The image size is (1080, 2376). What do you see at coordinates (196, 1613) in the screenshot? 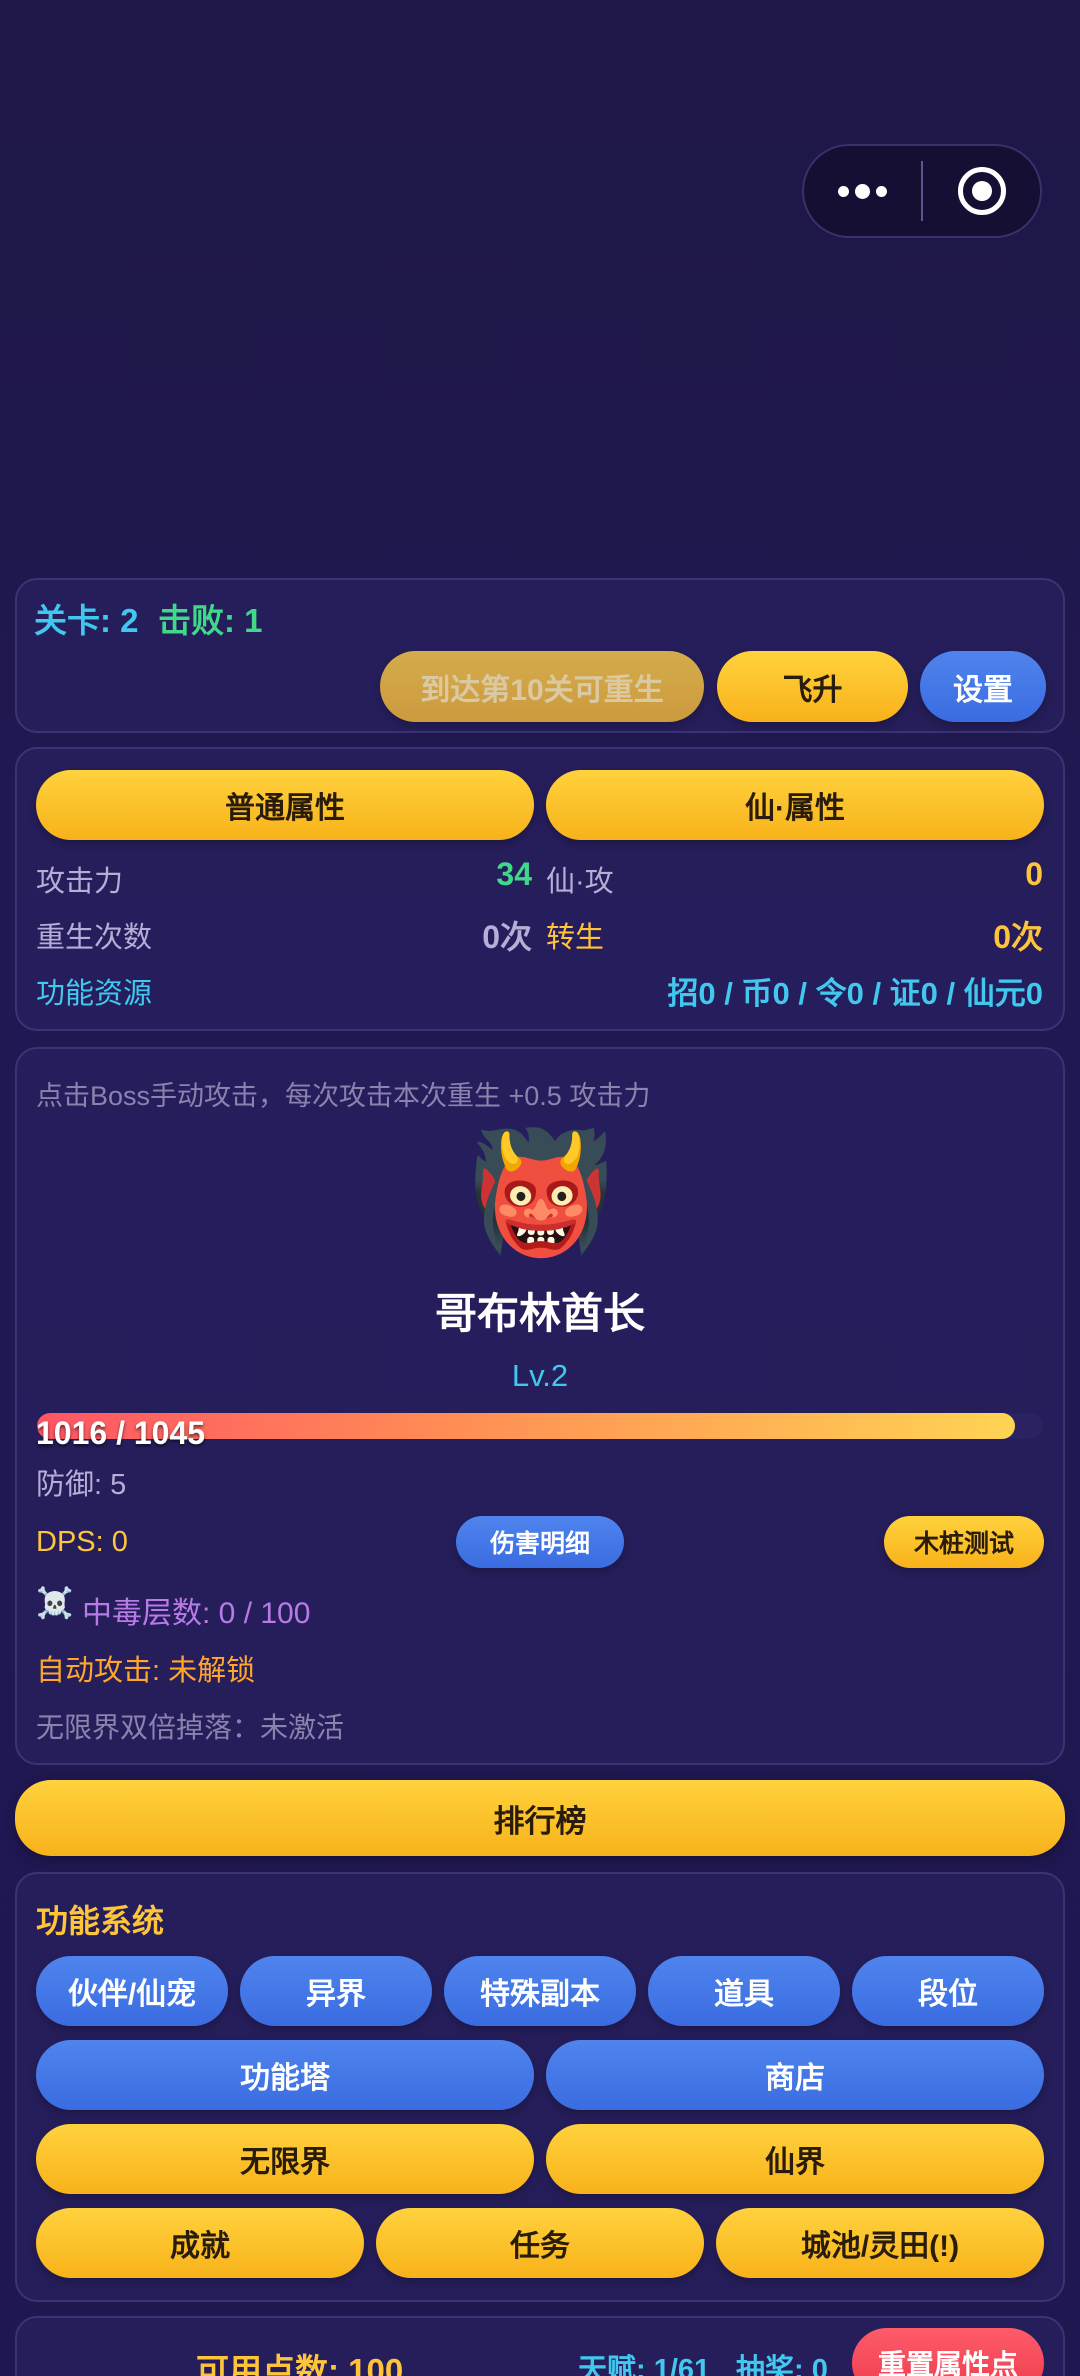
I see `poison-stacks: 中毒层数: 0 / 100` at bounding box center [196, 1613].